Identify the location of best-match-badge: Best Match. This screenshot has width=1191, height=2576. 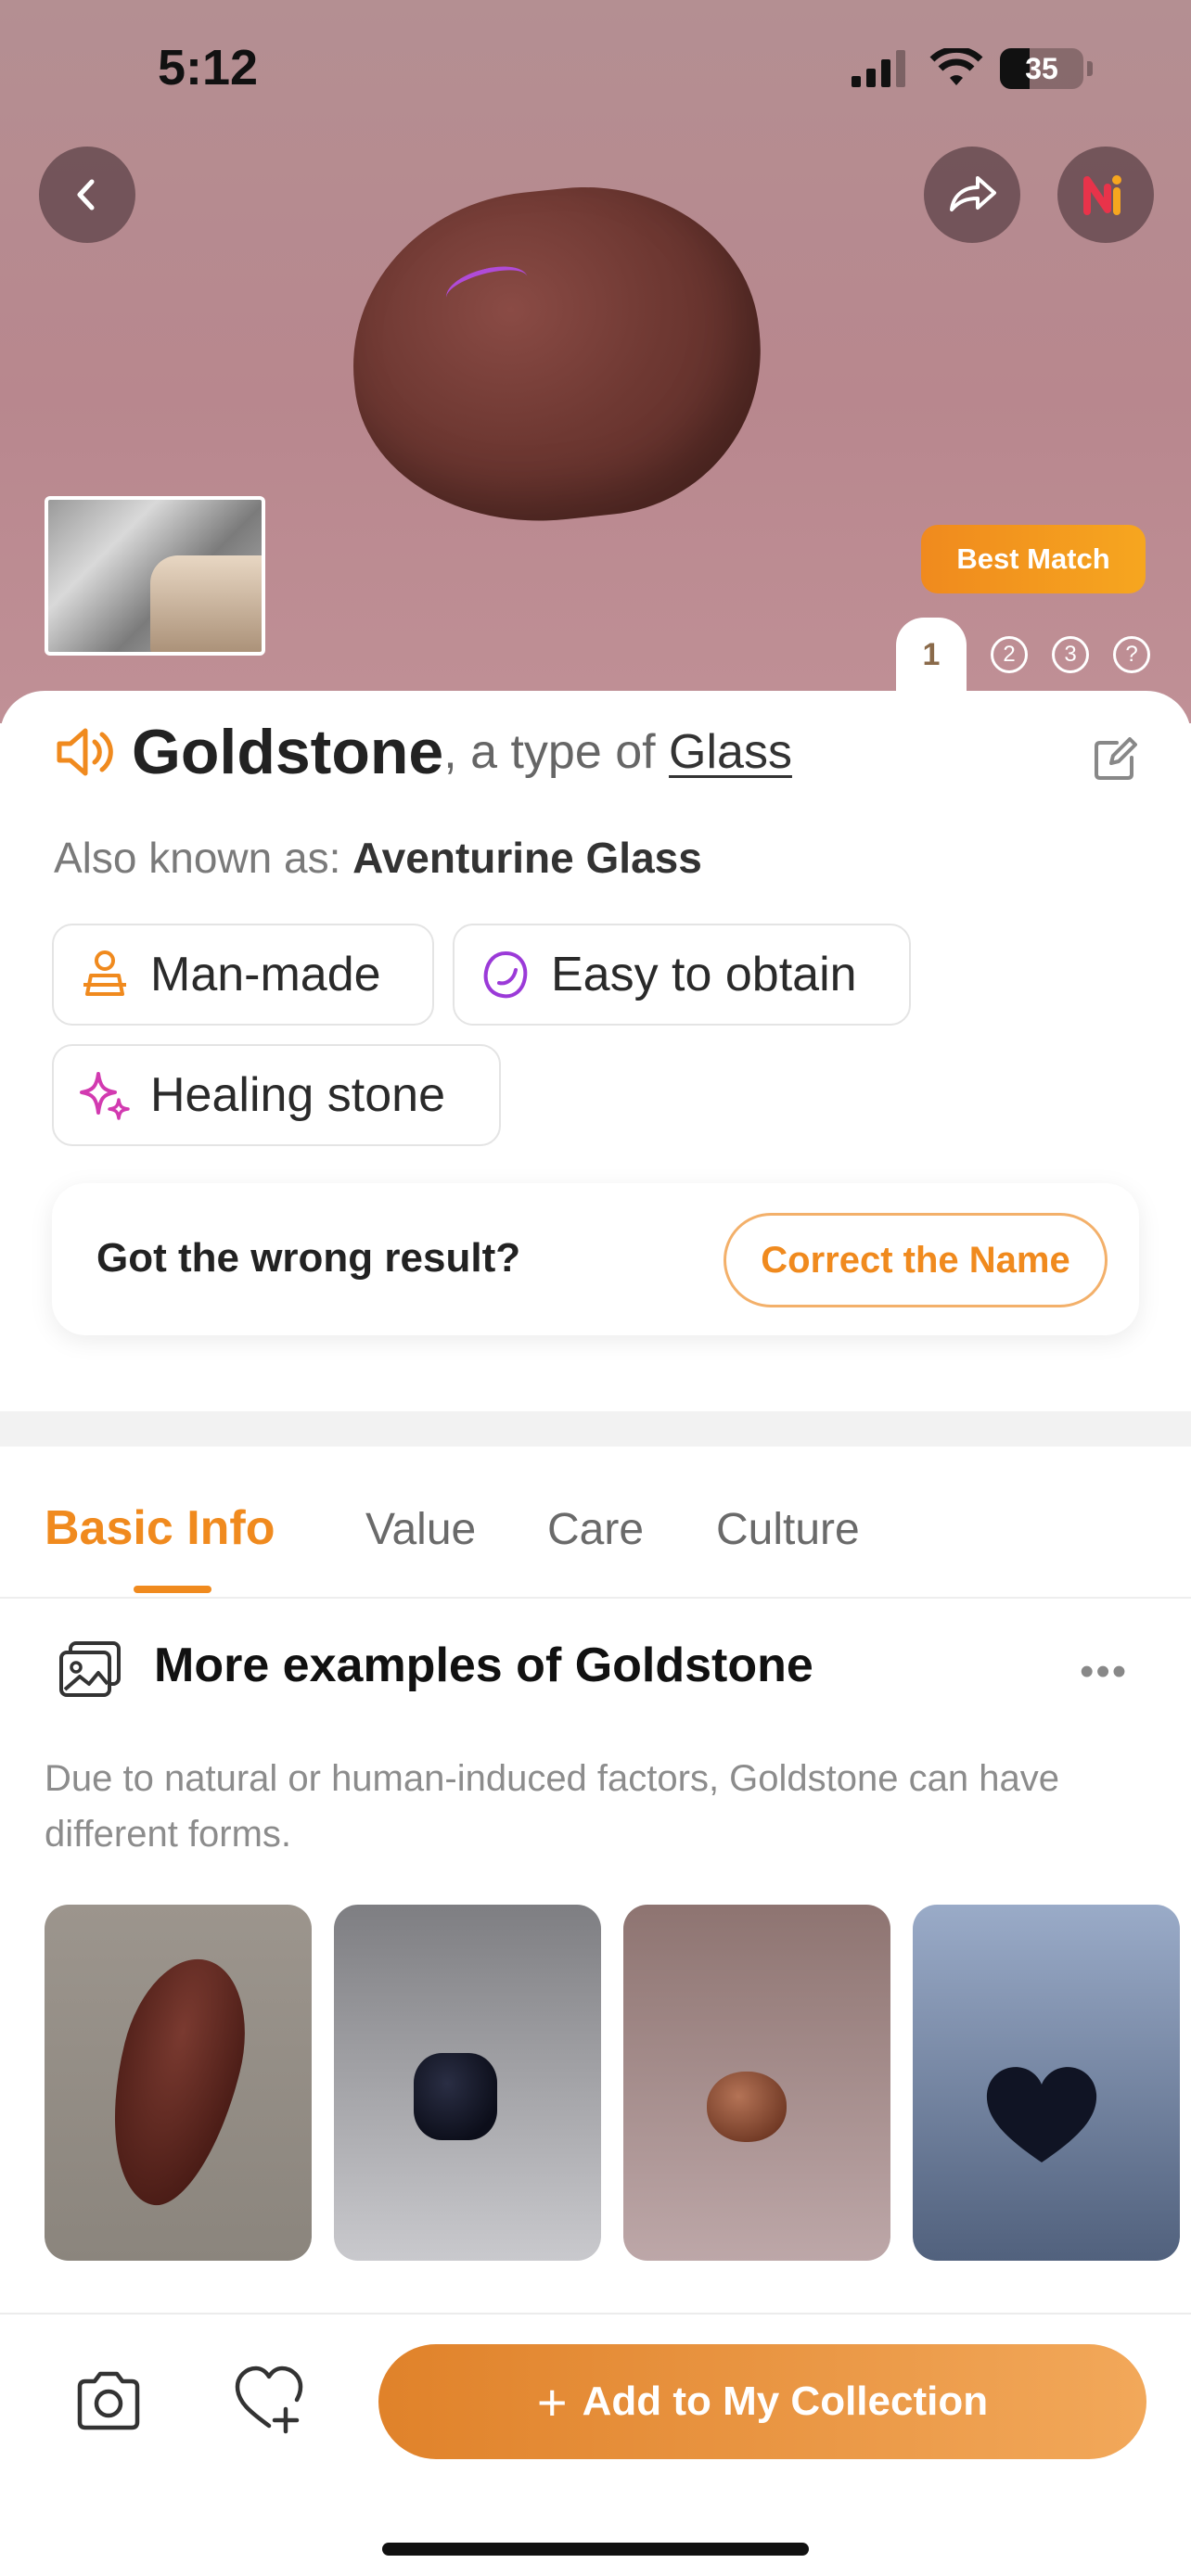
(1033, 559).